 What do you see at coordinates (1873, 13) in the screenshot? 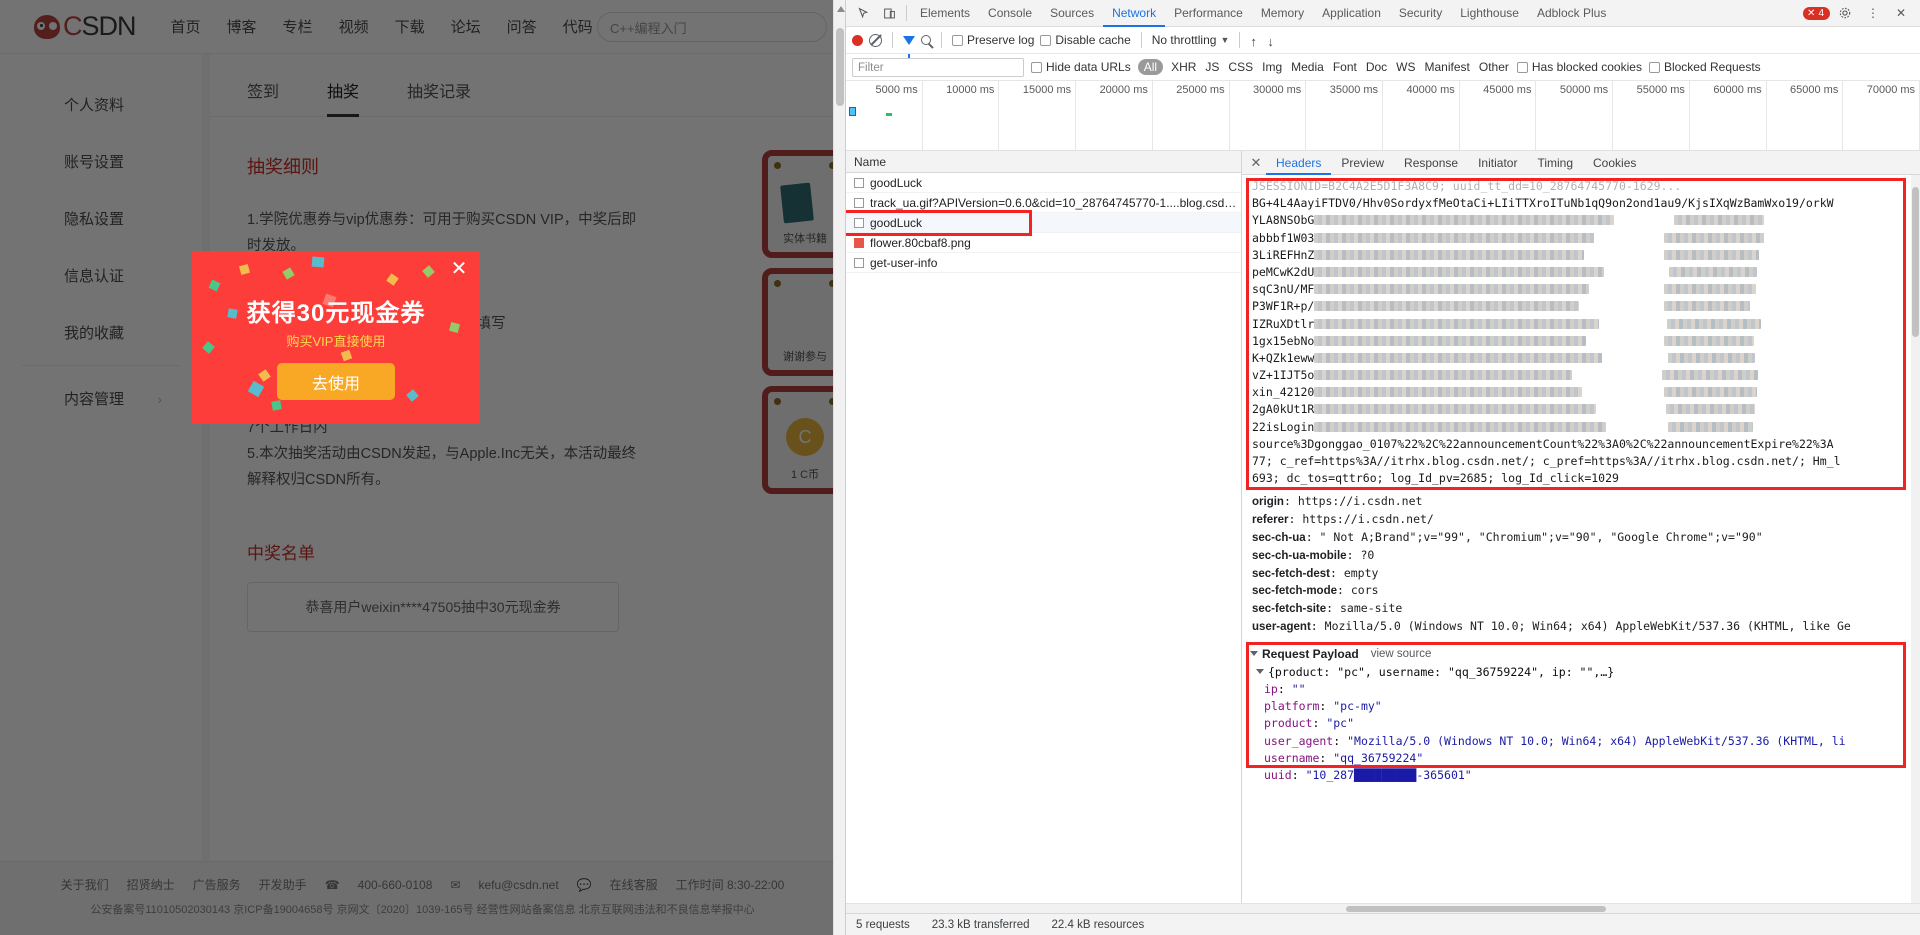
I see `more-options-icon: ⋮` at bounding box center [1873, 13].